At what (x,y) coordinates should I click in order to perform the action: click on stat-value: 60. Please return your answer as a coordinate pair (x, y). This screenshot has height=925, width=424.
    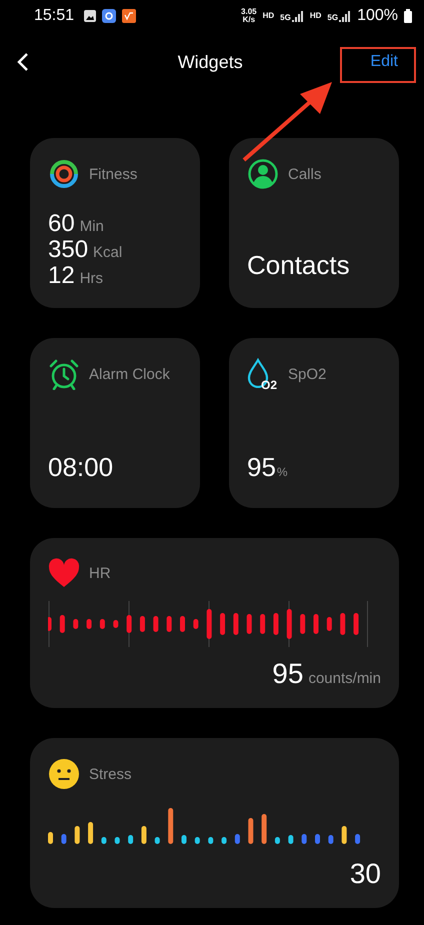
    Looking at the image, I should click on (61, 224).